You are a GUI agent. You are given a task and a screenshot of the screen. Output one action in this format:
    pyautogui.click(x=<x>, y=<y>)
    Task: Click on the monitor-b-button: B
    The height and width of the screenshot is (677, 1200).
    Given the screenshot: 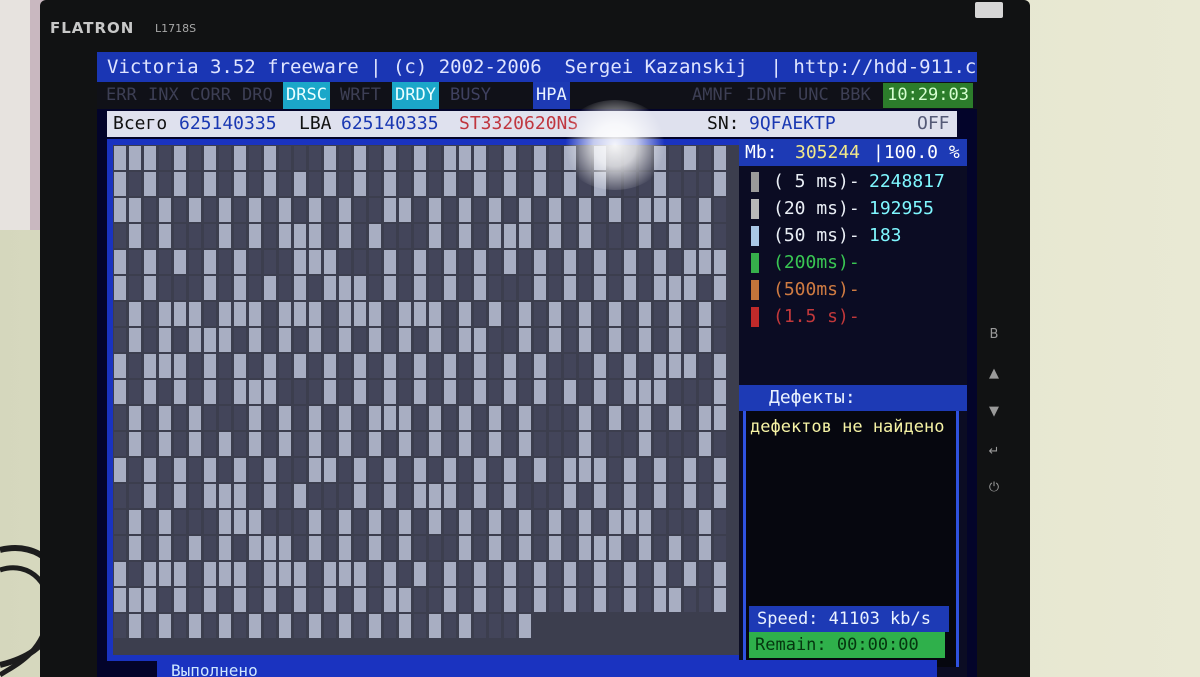 What is the action you would take?
    pyautogui.click(x=994, y=334)
    